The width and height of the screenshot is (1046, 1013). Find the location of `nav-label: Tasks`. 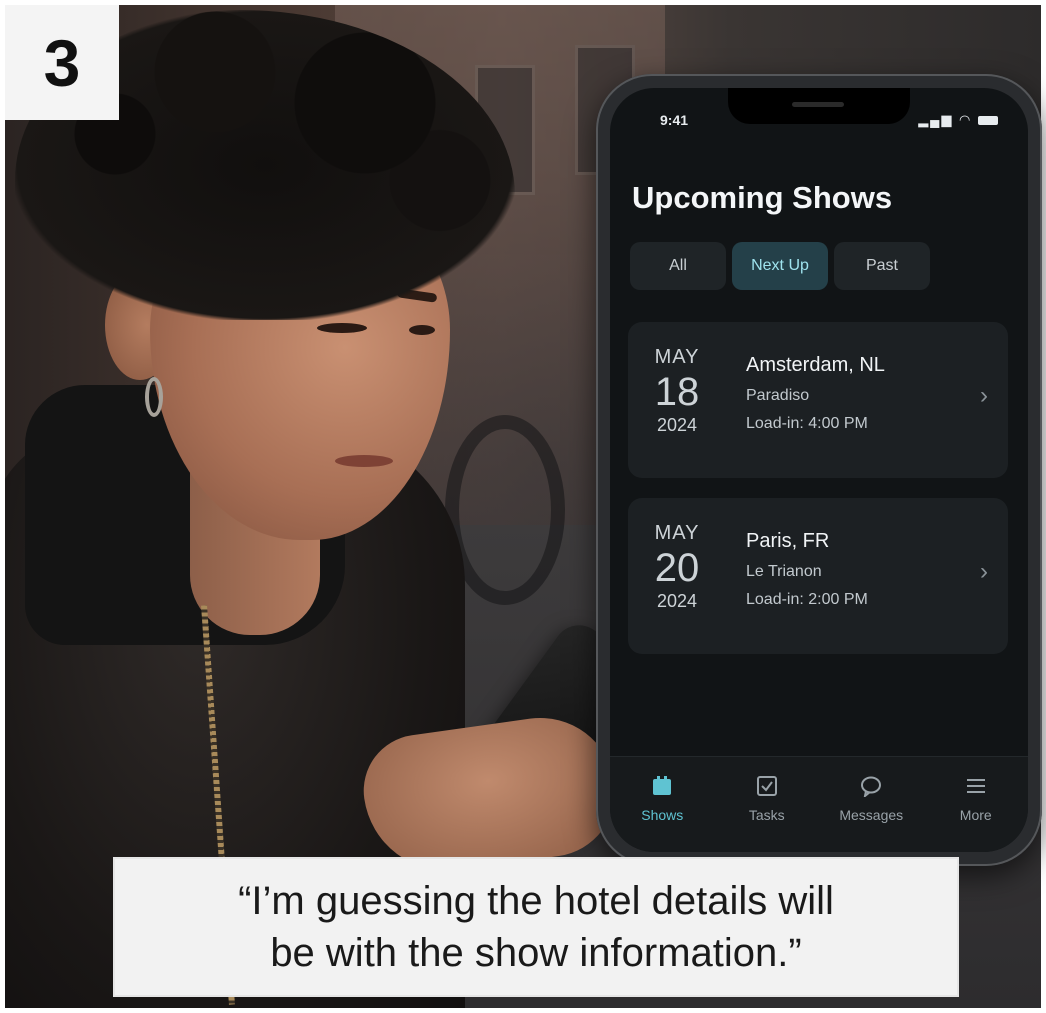

nav-label: Tasks is located at coordinates (766, 815).